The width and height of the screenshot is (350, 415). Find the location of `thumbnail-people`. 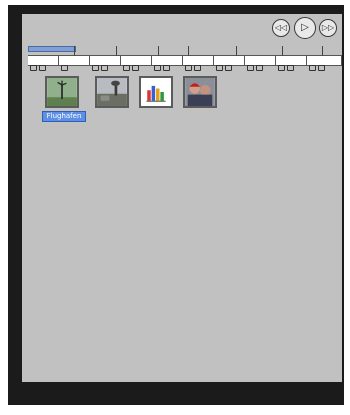

thumbnail-people is located at coordinates (200, 92).